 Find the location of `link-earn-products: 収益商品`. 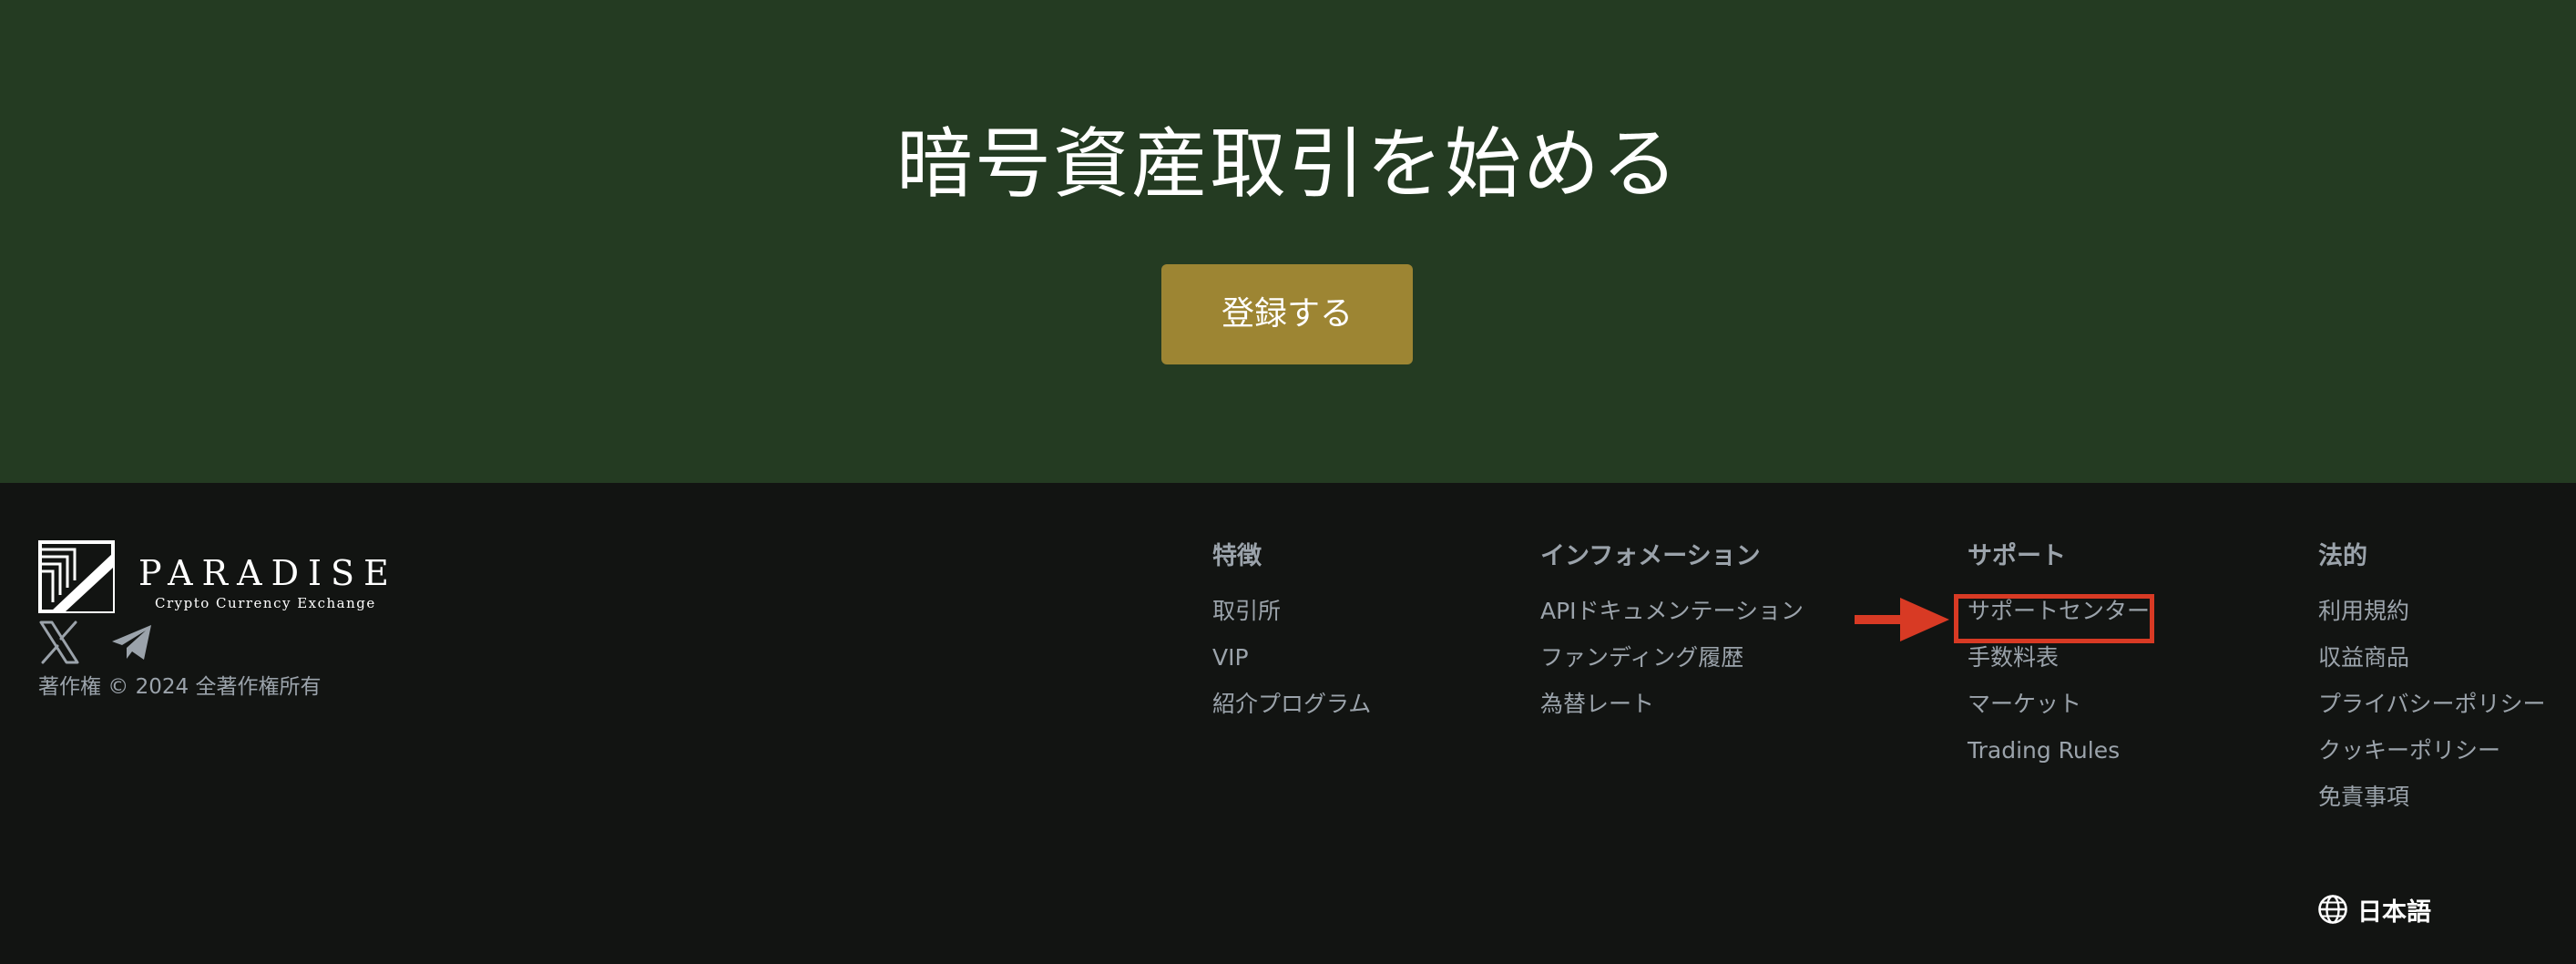

link-earn-products: 収益商品 is located at coordinates (2363, 658).